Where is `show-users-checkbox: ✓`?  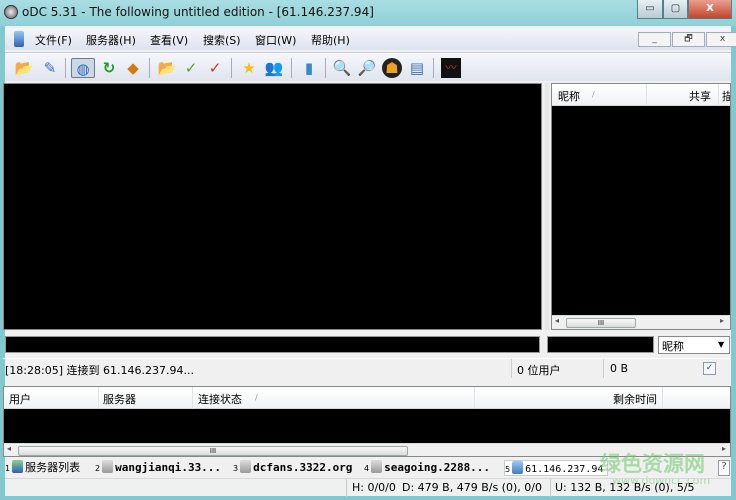
show-users-checkbox: ✓ is located at coordinates (709, 368).